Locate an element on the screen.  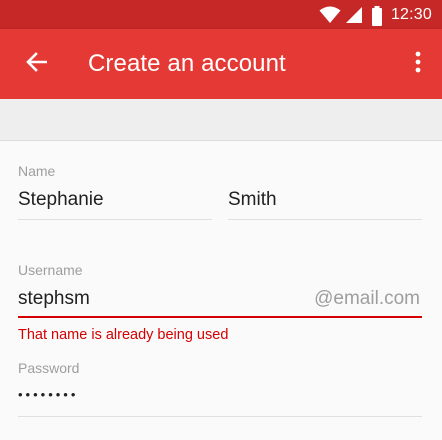
arrow-back-icon is located at coordinates (36, 64).